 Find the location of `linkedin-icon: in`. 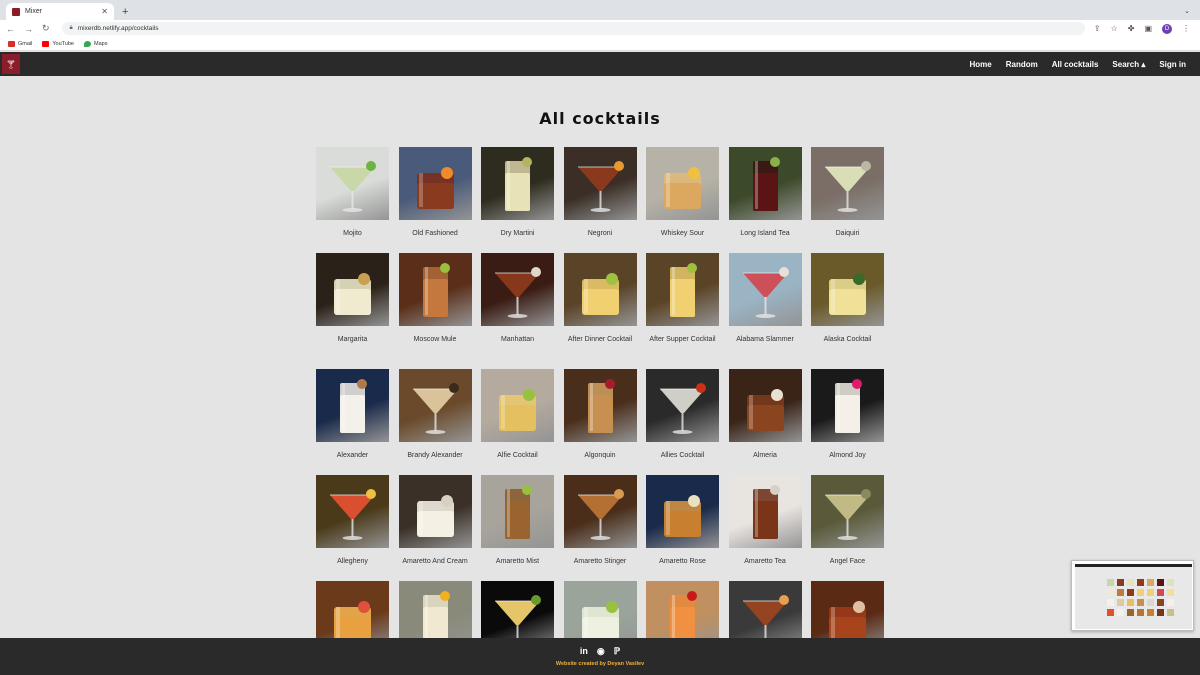

linkedin-icon: in is located at coordinates (584, 651).